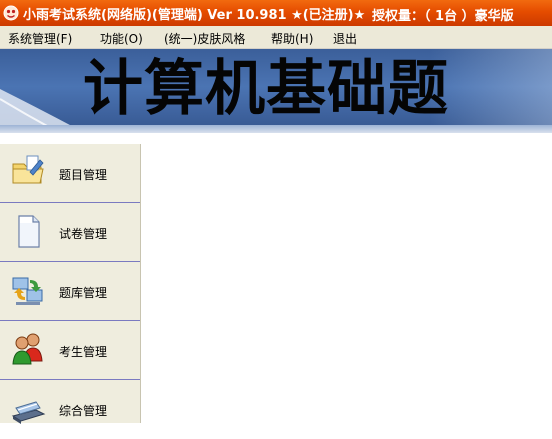 This screenshot has width=552, height=439. What do you see at coordinates (28, 290) in the screenshot?
I see `database-sync-icon` at bounding box center [28, 290].